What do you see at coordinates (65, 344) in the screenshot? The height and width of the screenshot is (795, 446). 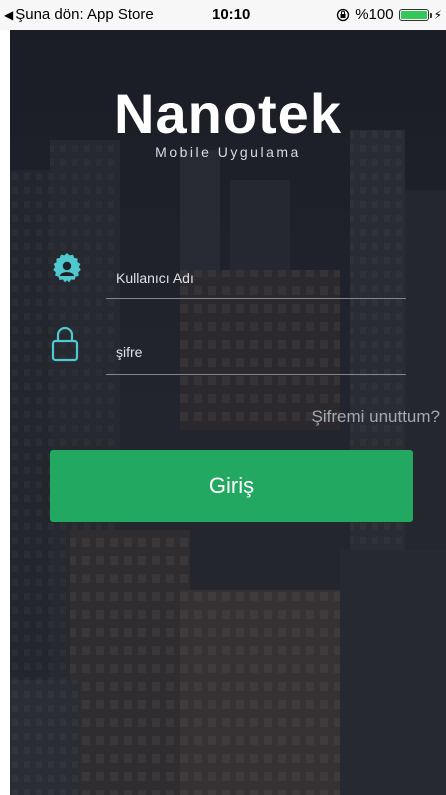 I see `lock-icon` at bounding box center [65, 344].